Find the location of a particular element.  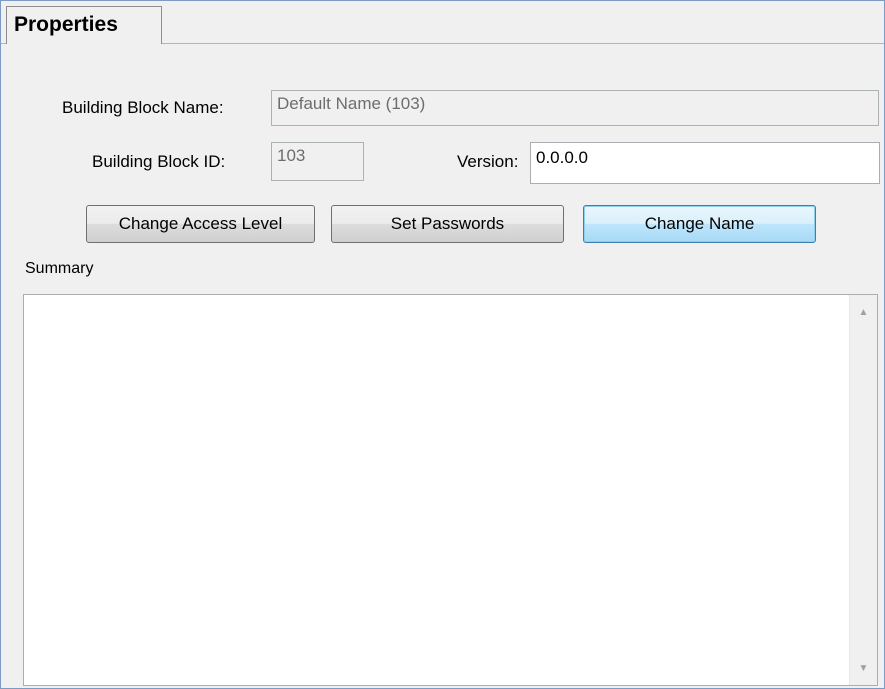

version-label: Version: is located at coordinates (488, 161).